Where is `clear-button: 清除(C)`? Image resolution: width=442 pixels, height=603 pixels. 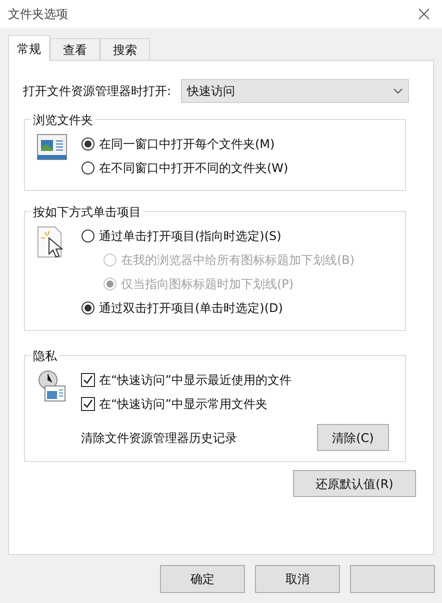
clear-button: 清除(C) is located at coordinates (353, 437).